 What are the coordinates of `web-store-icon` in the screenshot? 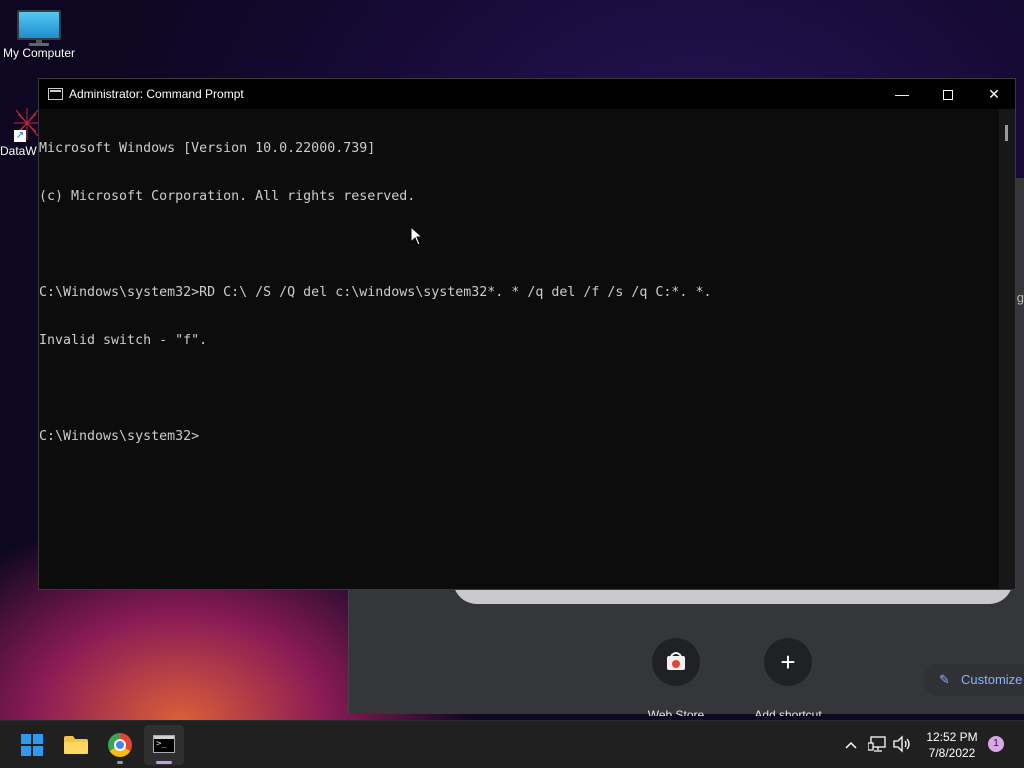 It's located at (676, 661).